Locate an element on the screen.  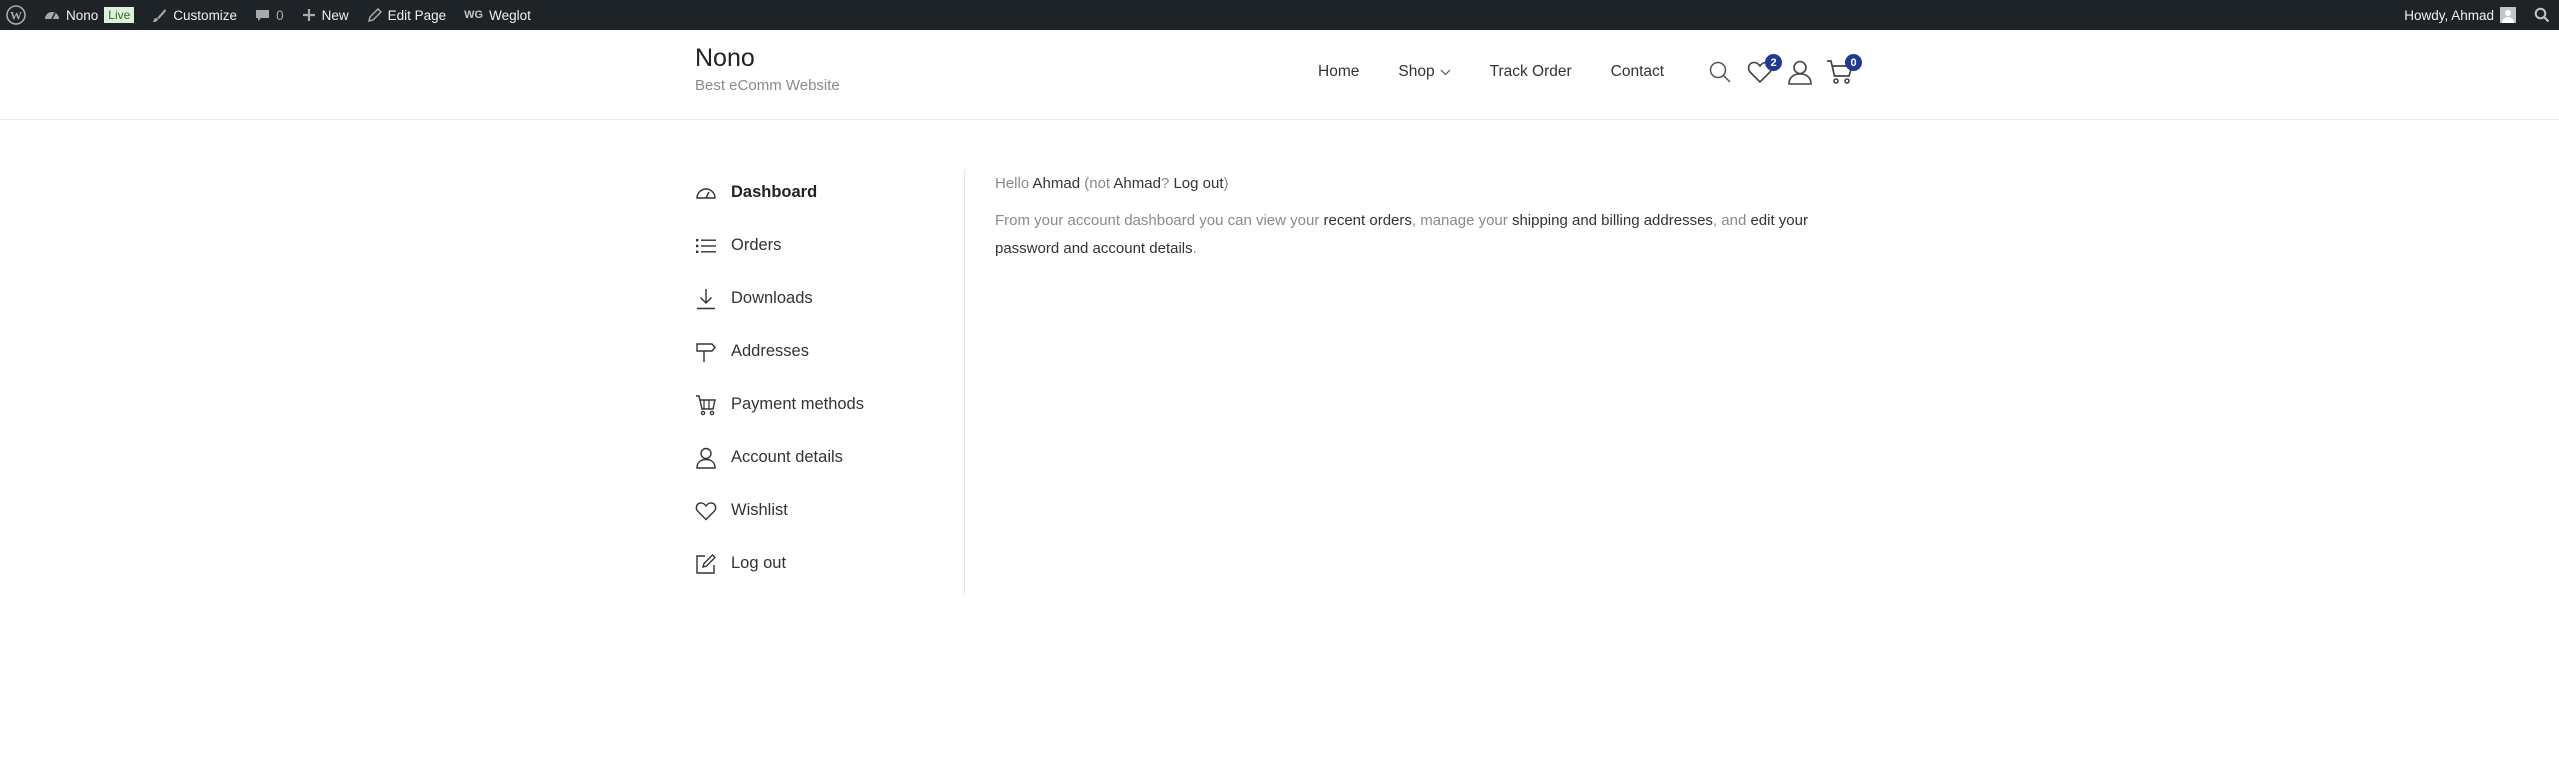
site-tagline: Best eComm Website is located at coordinates (767, 85).